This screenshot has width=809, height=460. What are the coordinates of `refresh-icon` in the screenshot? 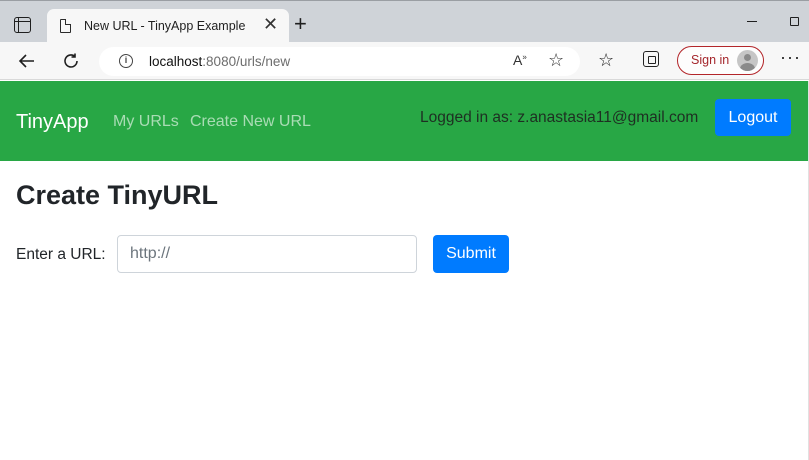 It's located at (71, 61).